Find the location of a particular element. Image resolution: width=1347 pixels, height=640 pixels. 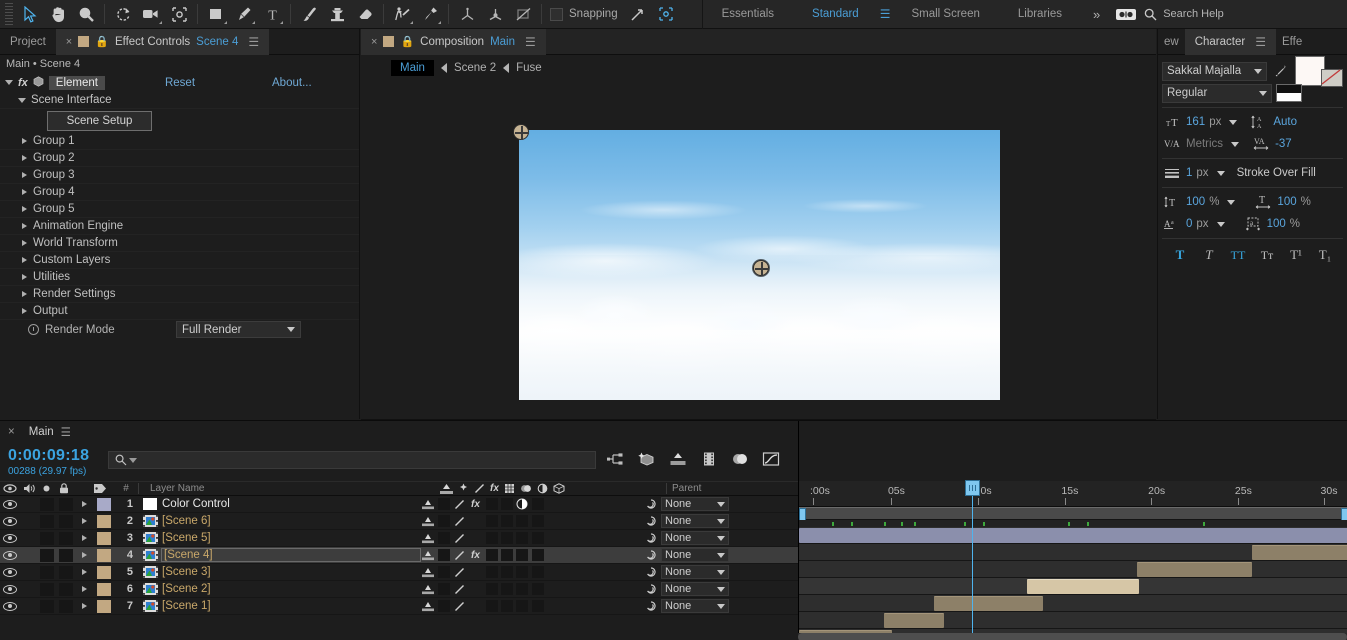

stopwatch-icon is located at coordinates (33, 329).